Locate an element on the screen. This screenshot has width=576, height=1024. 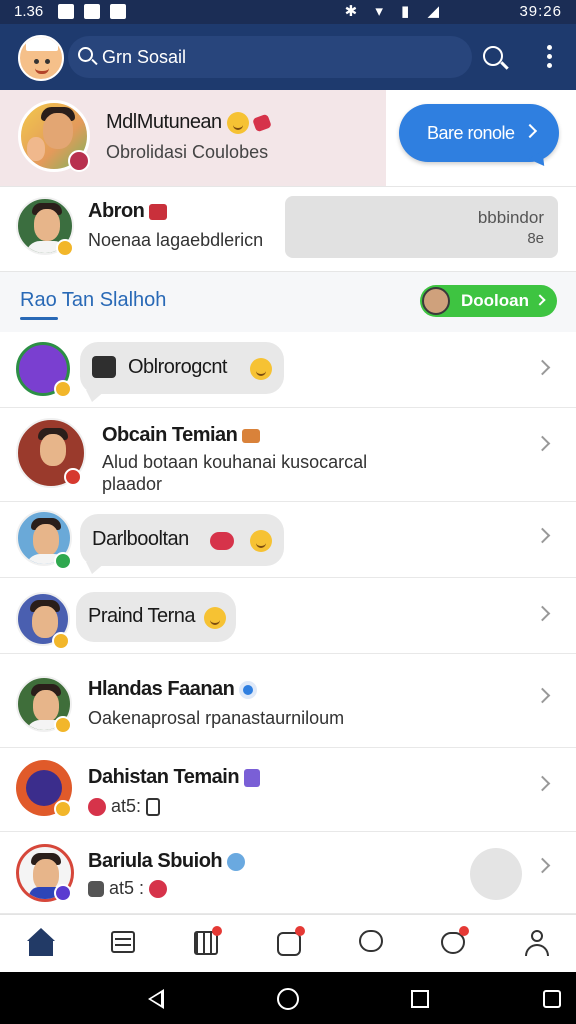
section-title: Rao Tan Slalhoh is located at coordinates (93, 300).